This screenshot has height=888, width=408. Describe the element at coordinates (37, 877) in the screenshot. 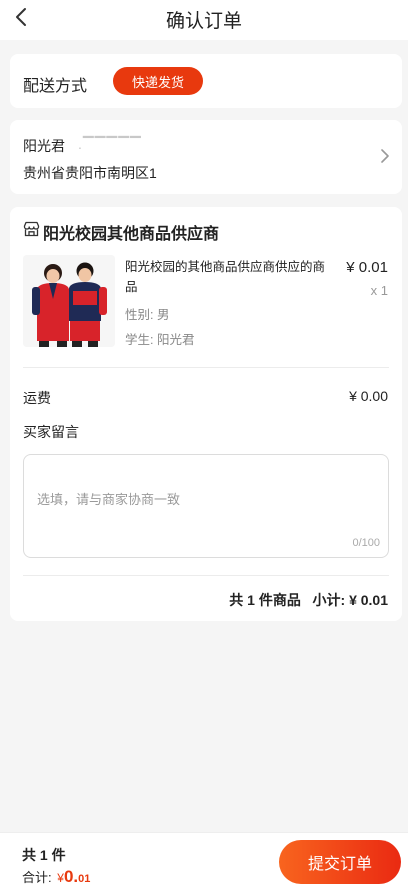

I see `total-label: 合计:` at that location.